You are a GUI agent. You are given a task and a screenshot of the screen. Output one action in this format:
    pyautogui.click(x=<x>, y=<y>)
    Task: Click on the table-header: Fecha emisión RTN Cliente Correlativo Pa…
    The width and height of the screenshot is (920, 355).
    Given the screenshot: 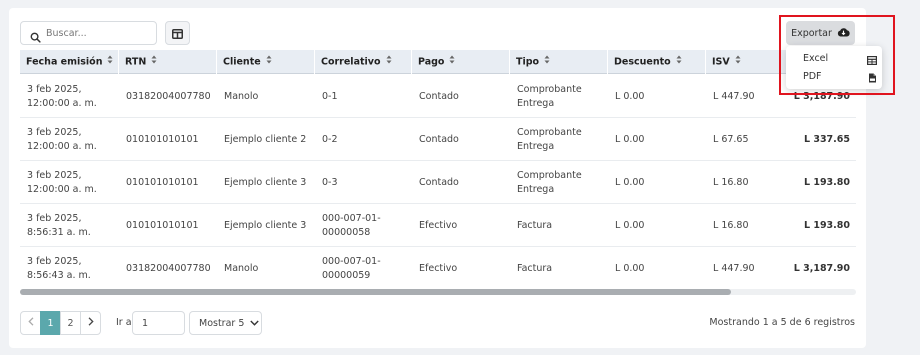 What is the action you would take?
    pyautogui.click(x=438, y=62)
    